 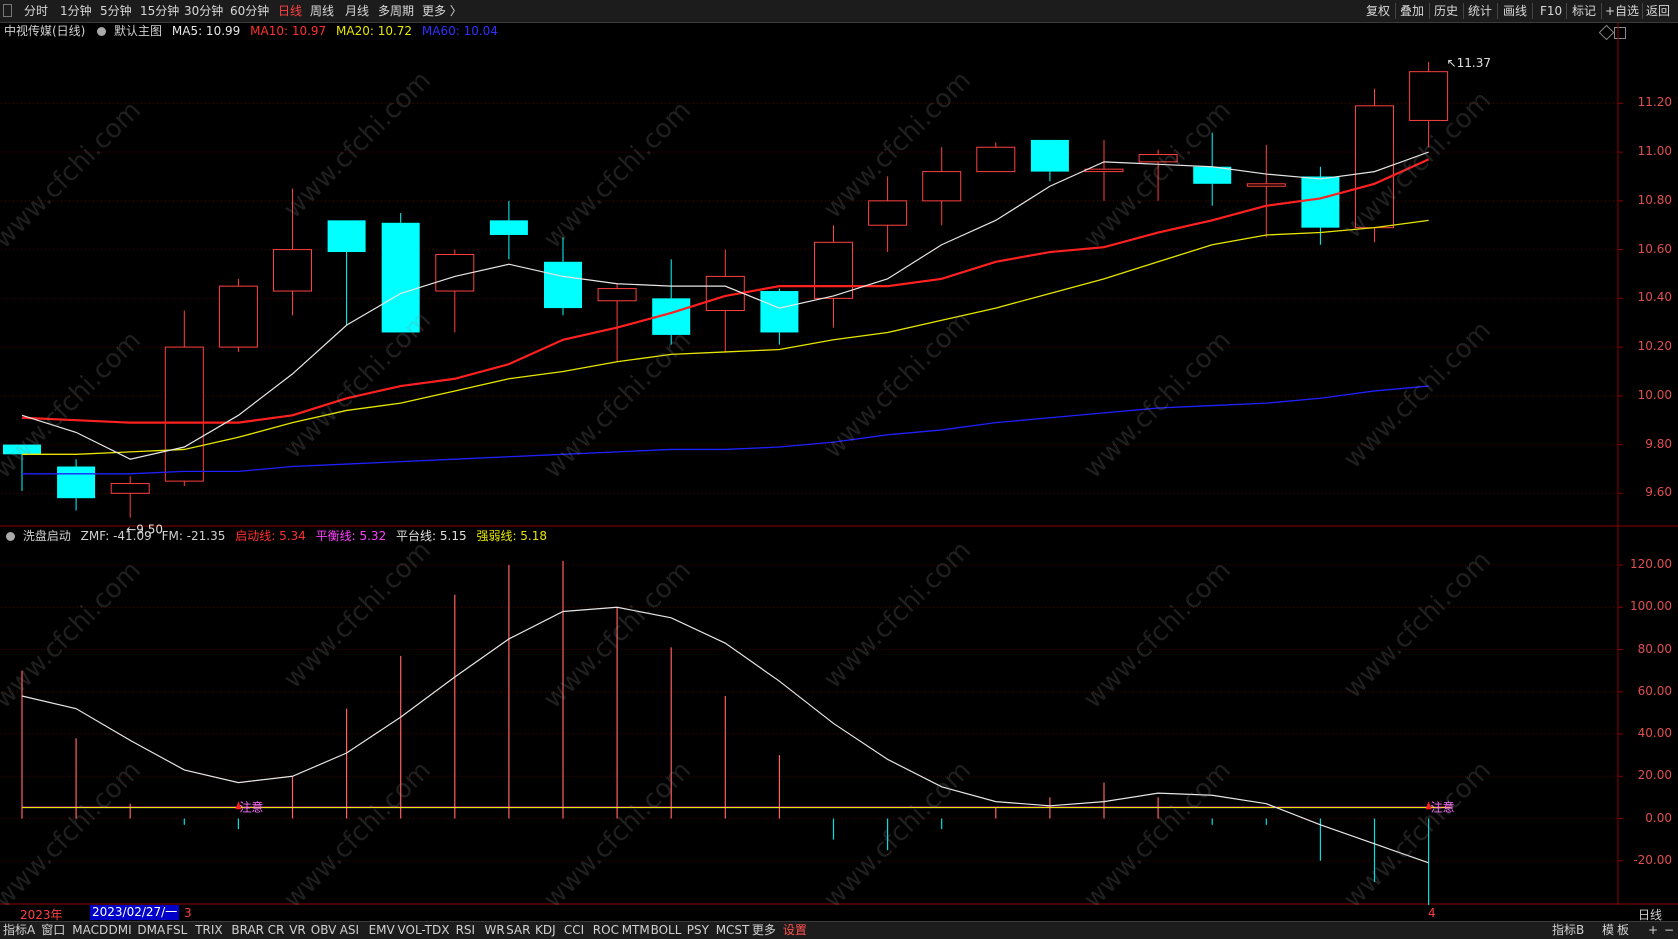 I want to click on month-label-4: 4, so click(x=1432, y=913).